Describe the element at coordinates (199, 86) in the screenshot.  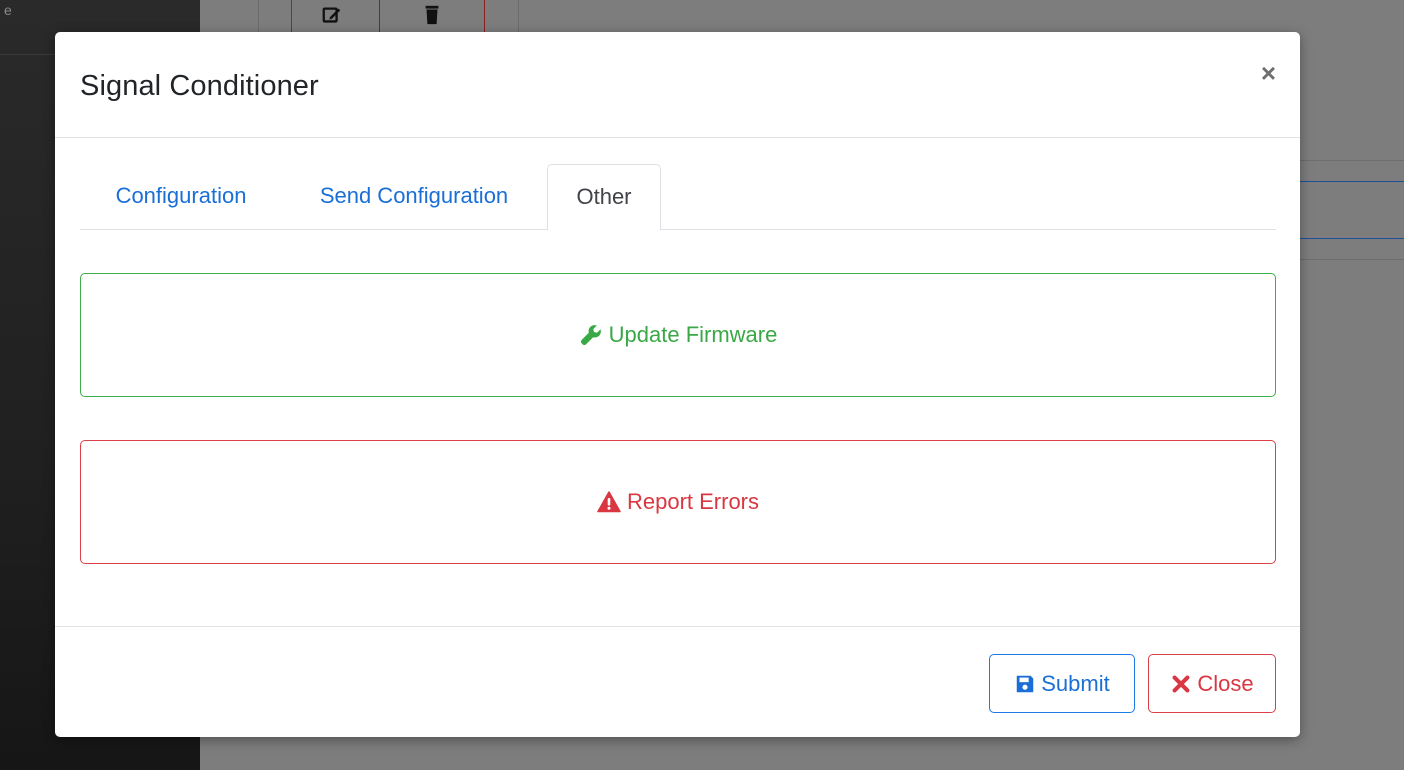
I see `modal-title: Signal Conditioner` at that location.